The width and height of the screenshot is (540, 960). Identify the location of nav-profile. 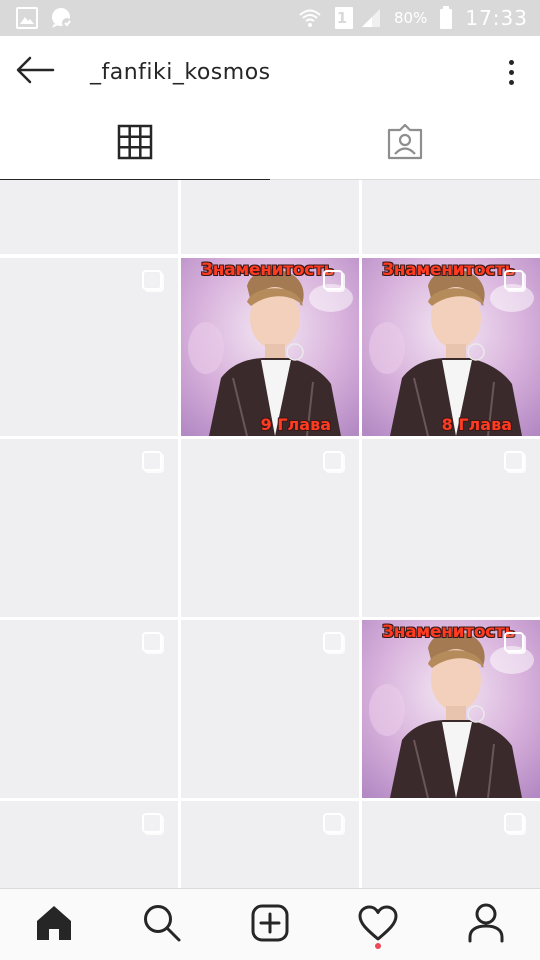
(486, 925).